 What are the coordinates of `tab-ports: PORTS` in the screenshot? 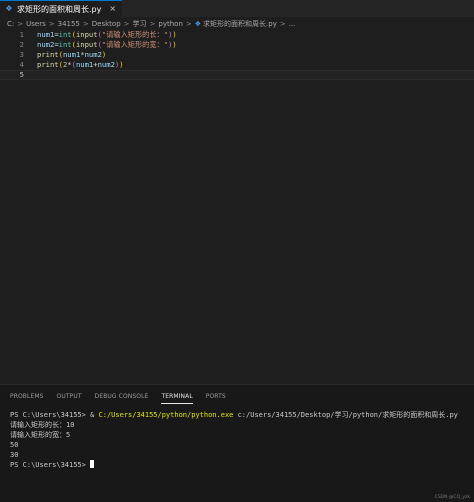 It's located at (216, 396).